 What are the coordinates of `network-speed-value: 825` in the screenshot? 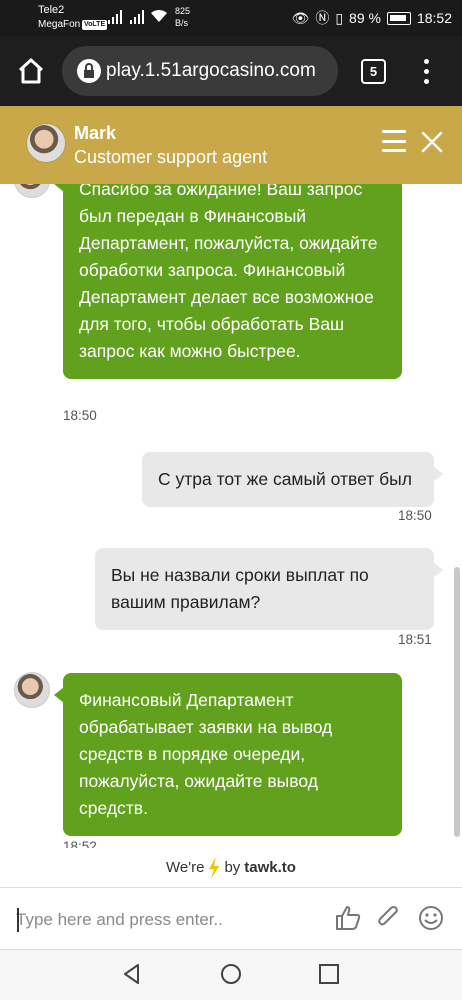 It's located at (183, 11).